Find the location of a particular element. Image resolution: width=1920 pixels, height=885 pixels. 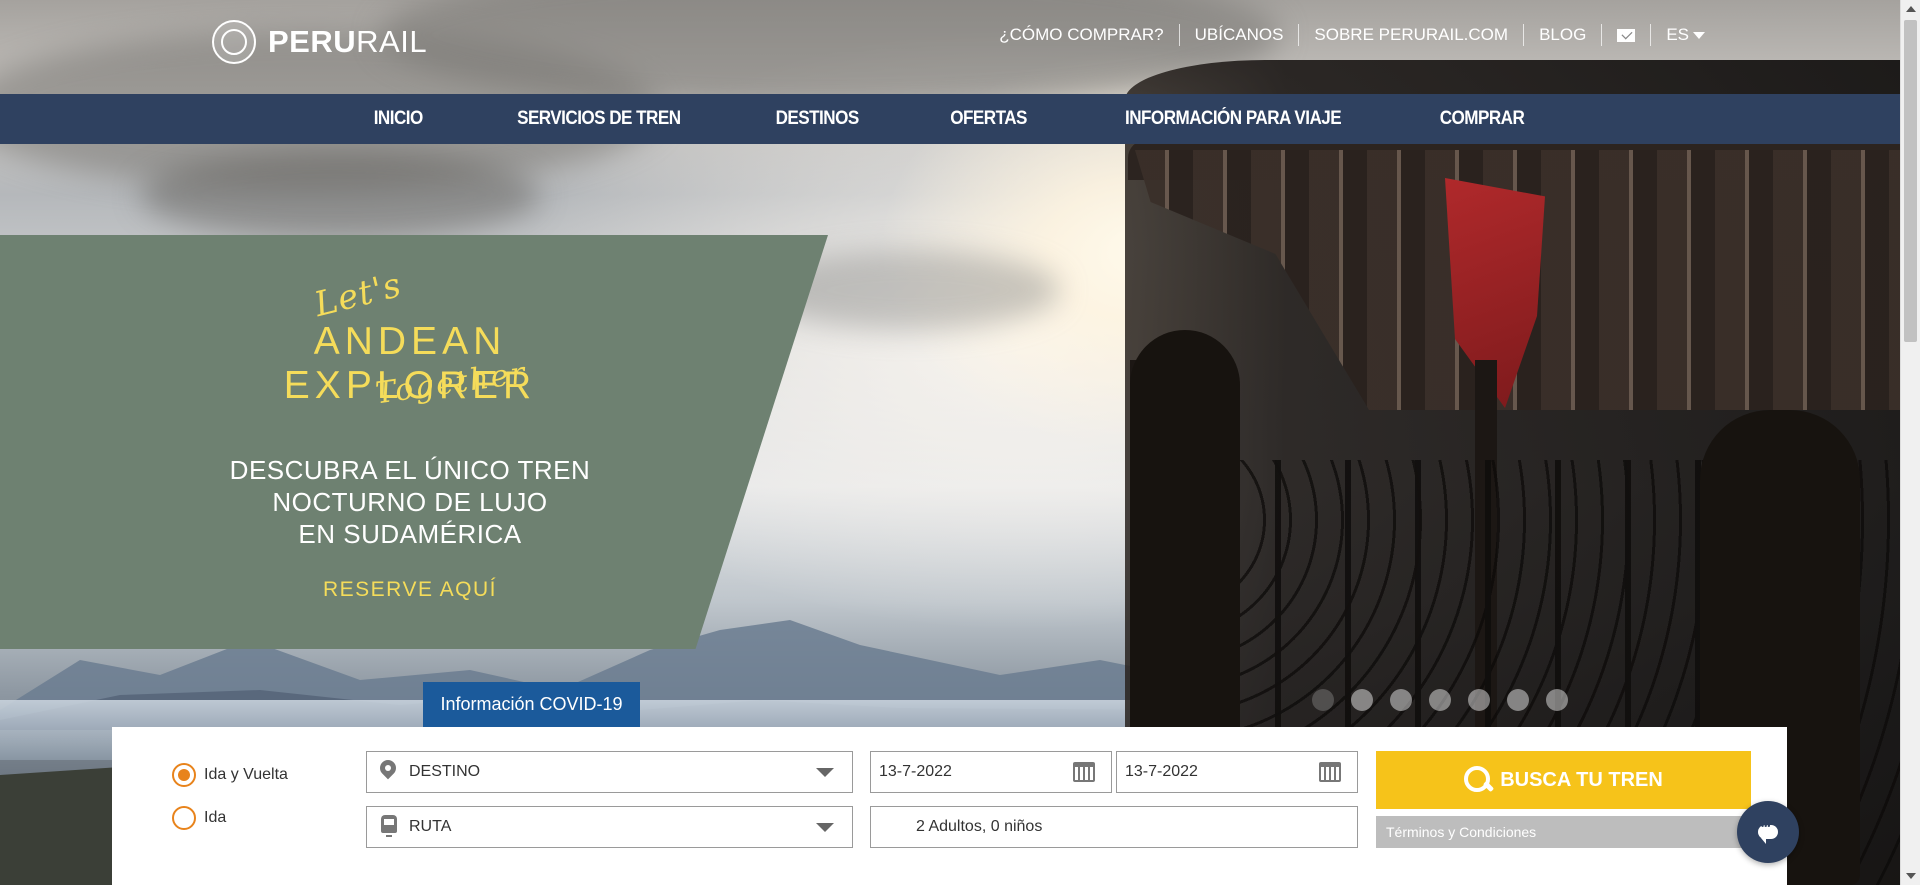

nav-comprar: COMPRAR is located at coordinates (1482, 119).